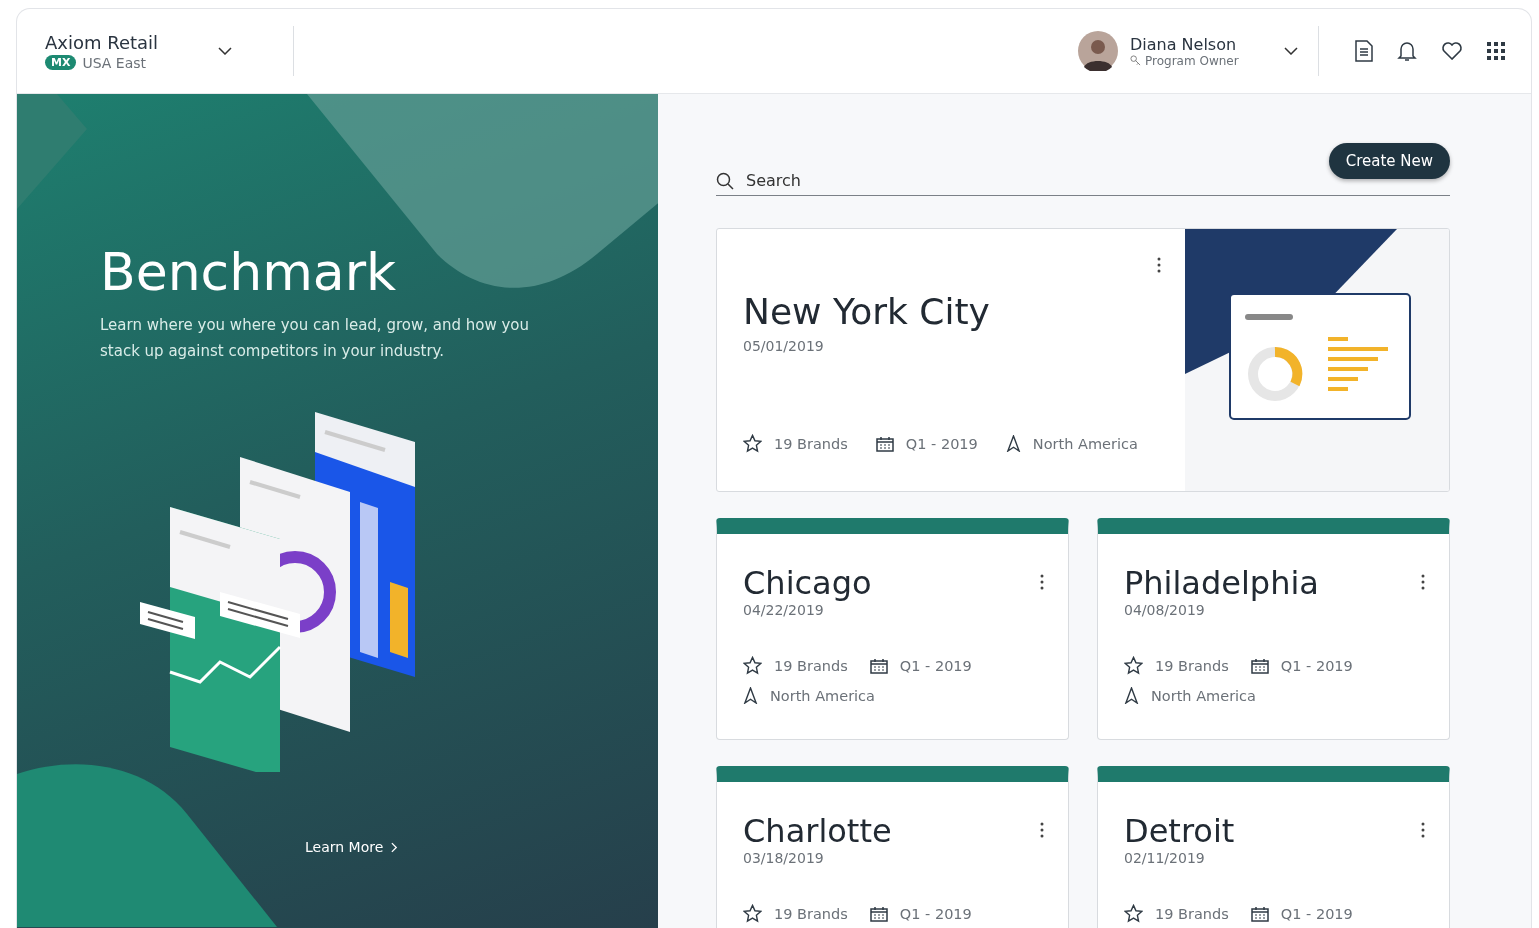 The height and width of the screenshot is (928, 1539). Describe the element at coordinates (783, 610) in the screenshot. I see `card-date: 04/22/2019` at that location.